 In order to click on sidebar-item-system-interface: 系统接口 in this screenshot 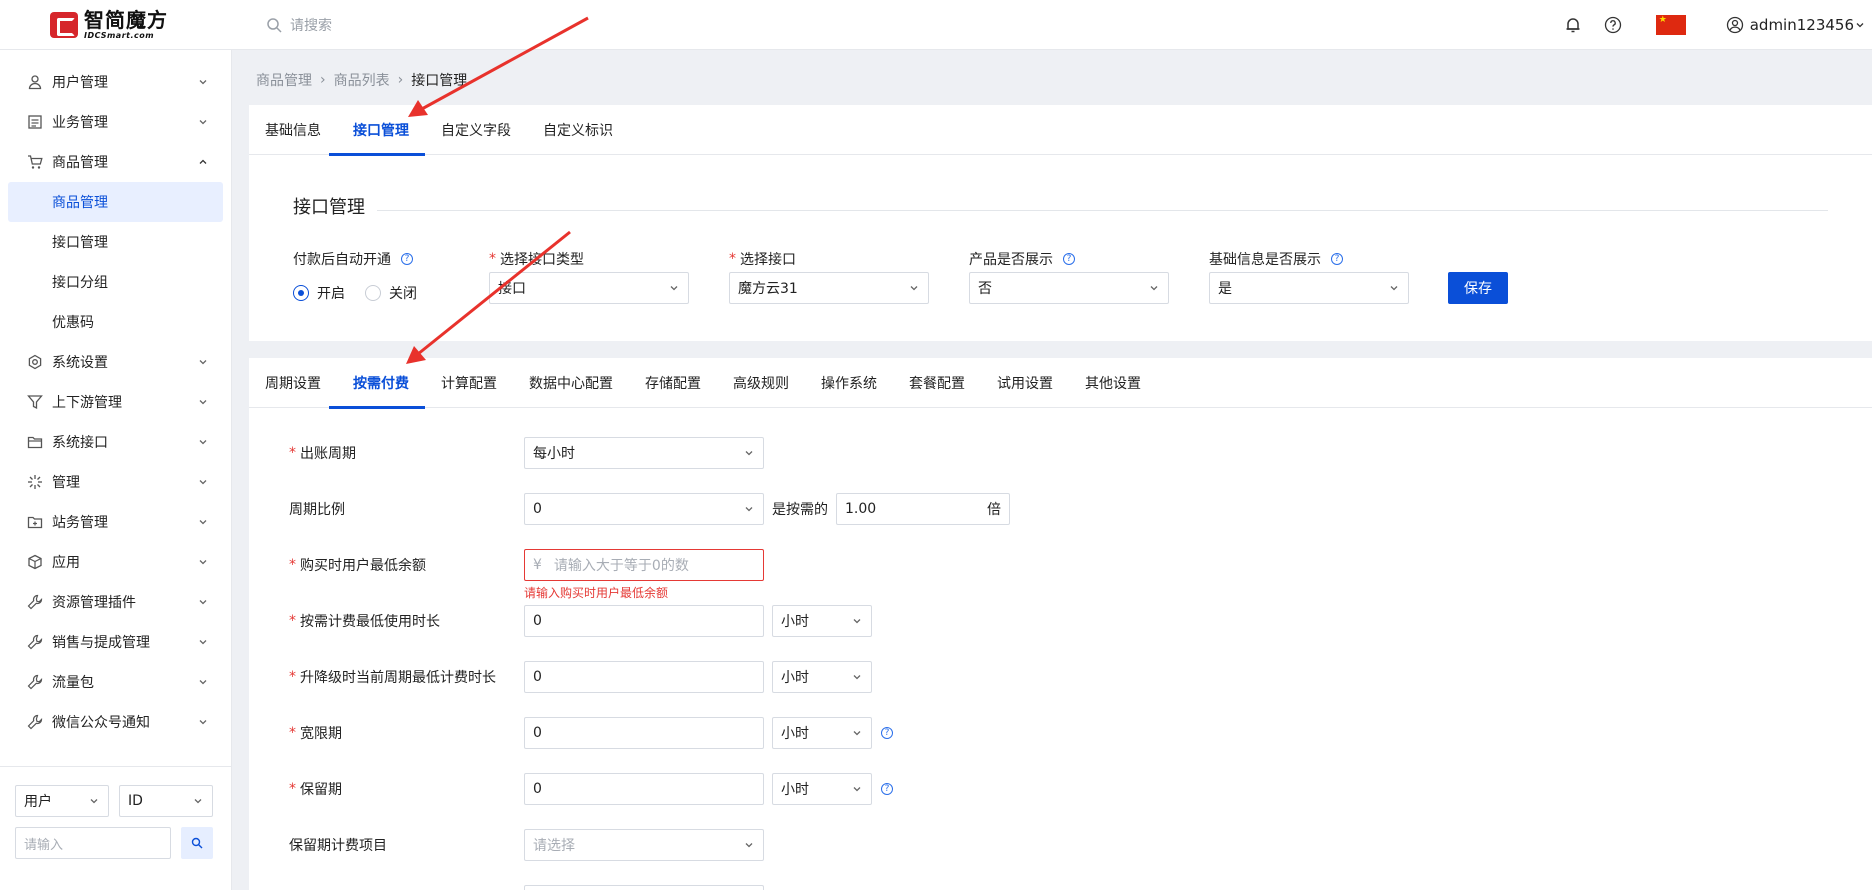, I will do `click(115, 442)`.